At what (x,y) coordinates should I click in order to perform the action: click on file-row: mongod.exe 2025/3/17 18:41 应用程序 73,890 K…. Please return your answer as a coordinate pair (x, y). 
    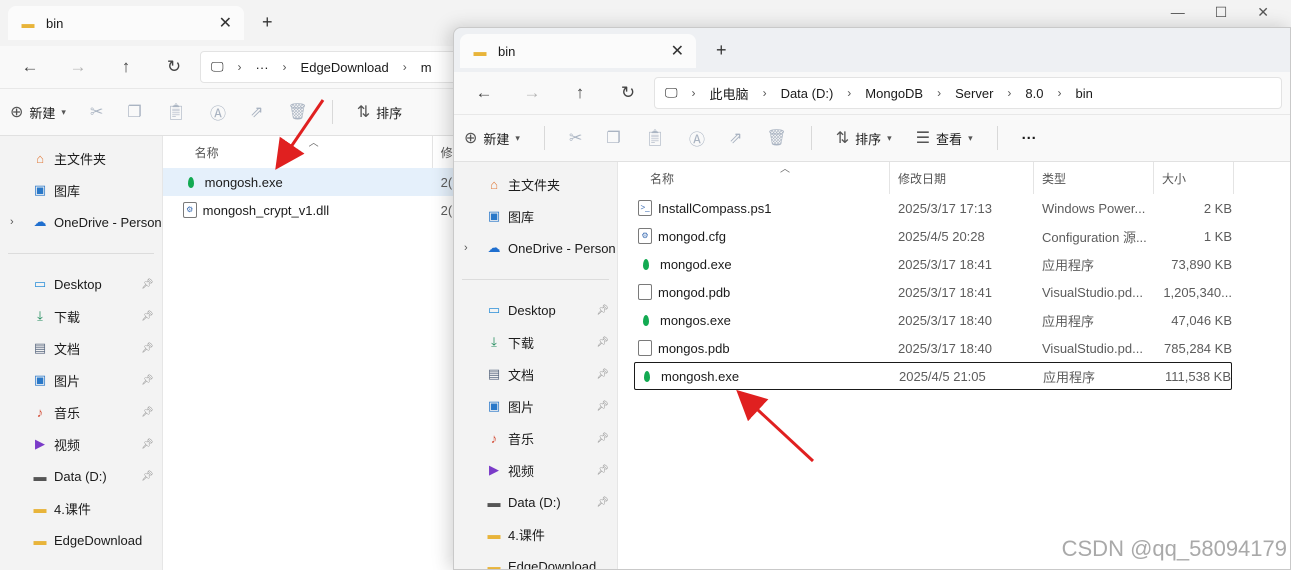
    Looking at the image, I should click on (933, 264).